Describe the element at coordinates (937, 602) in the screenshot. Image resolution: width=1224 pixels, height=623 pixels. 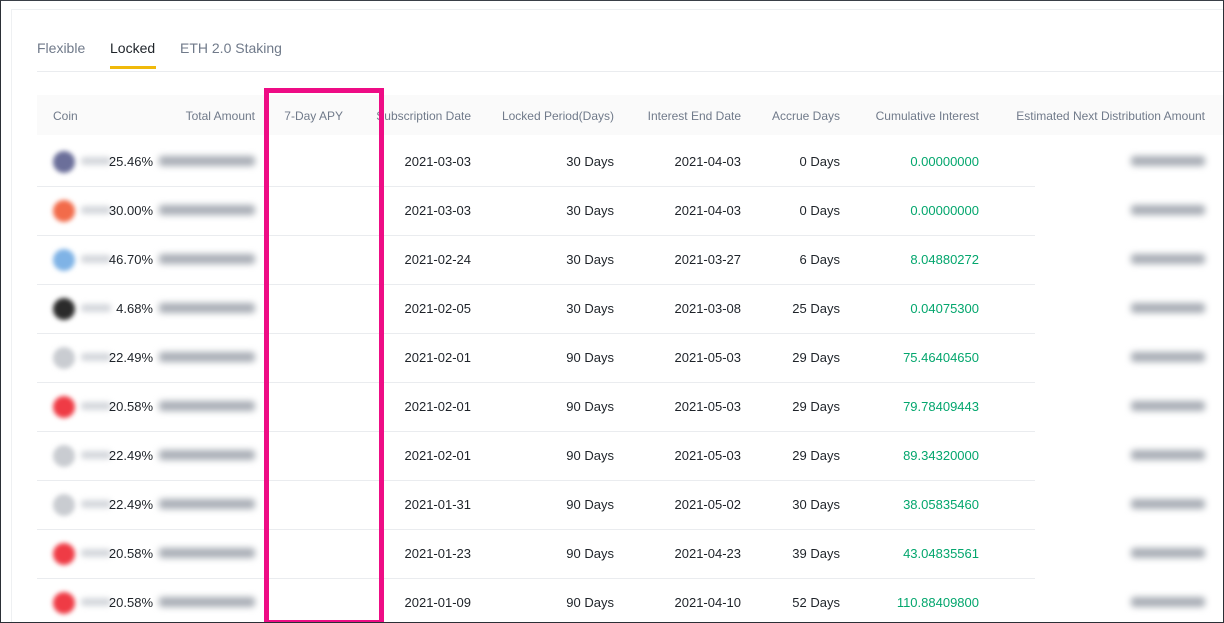
I see `cell-cumulative-interest: 110.88409800` at that location.